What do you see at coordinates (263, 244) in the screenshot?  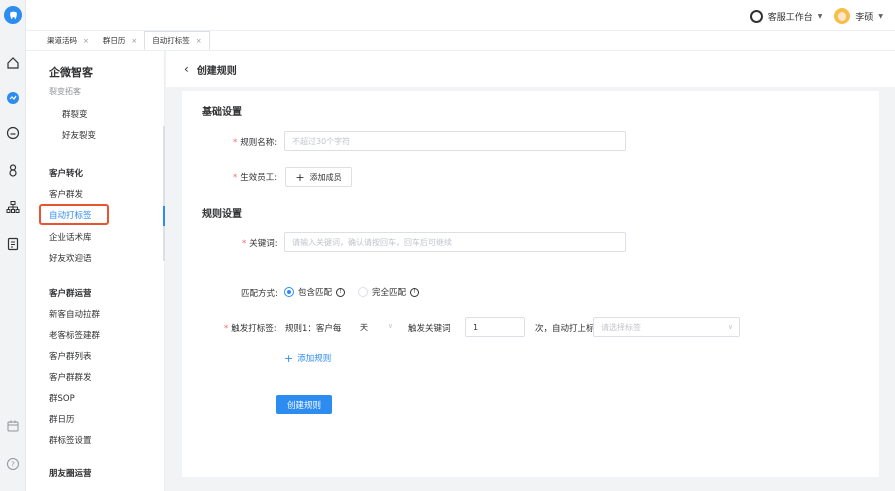 I see `keyword-label-text: 关键词:` at bounding box center [263, 244].